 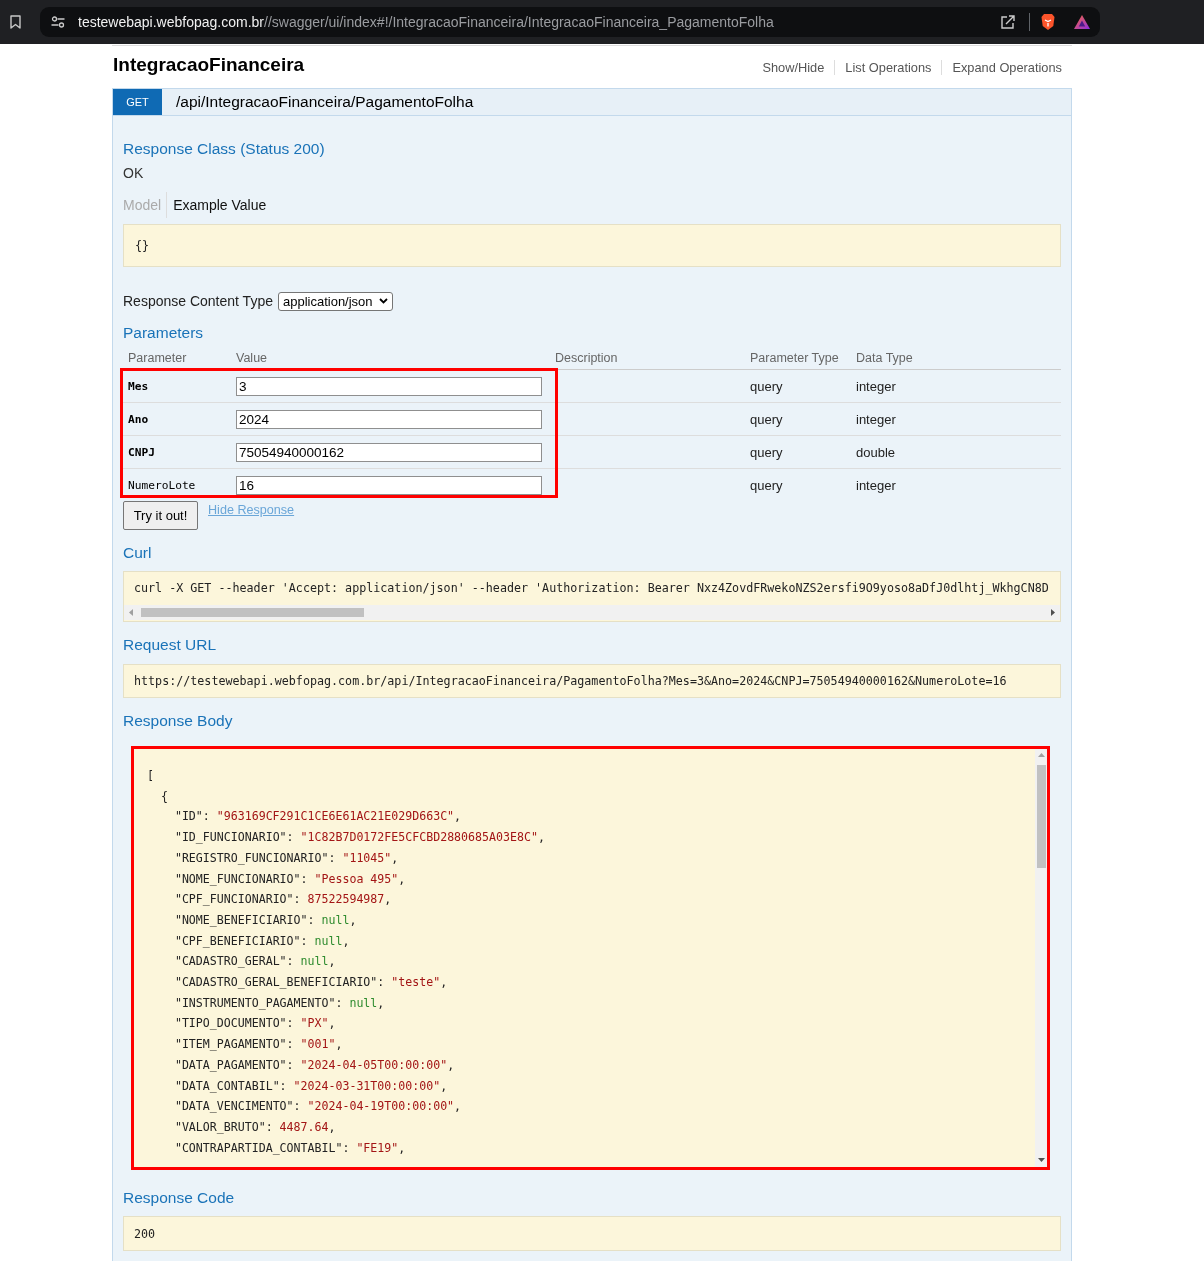 I want to click on parameter-input: 2024, so click(x=389, y=419).